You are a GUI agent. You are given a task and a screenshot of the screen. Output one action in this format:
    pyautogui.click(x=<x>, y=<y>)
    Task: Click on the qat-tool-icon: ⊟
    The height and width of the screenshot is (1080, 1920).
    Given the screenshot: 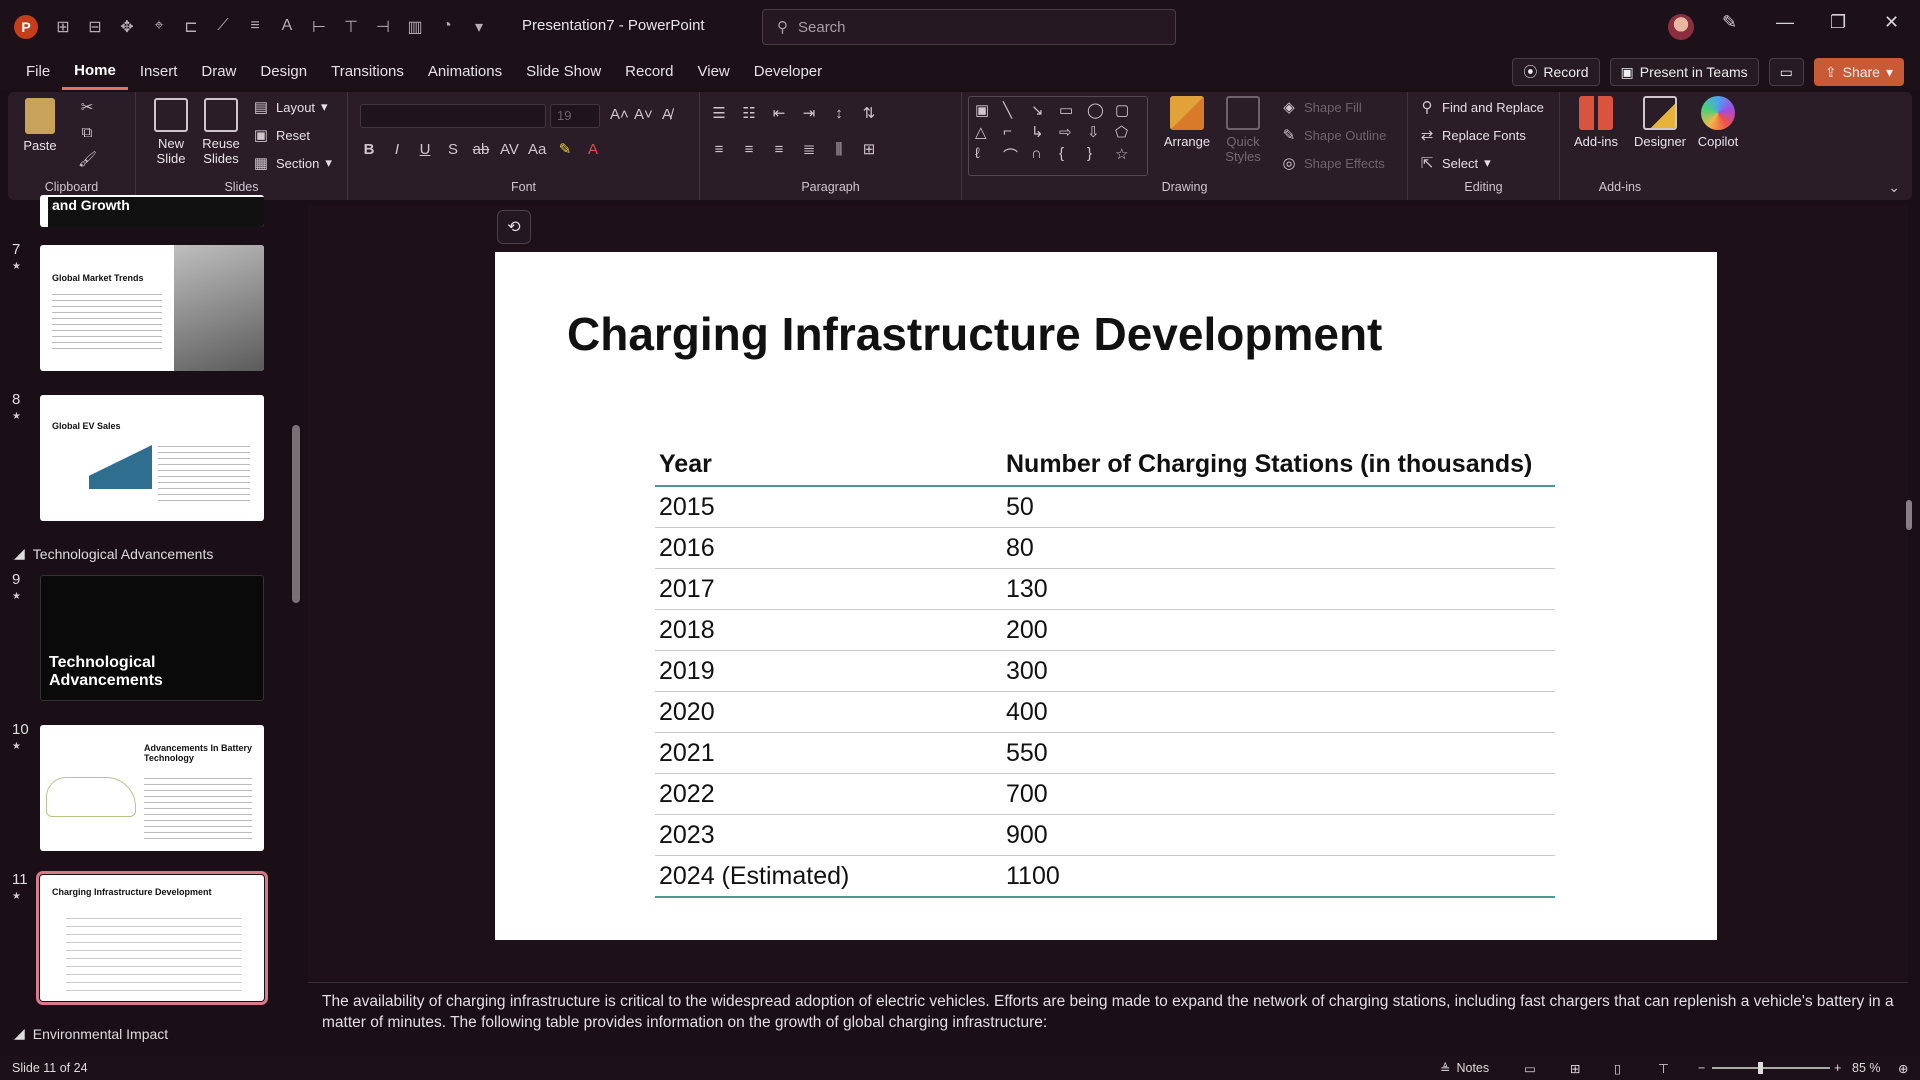 What is the action you would take?
    pyautogui.click(x=95, y=27)
    